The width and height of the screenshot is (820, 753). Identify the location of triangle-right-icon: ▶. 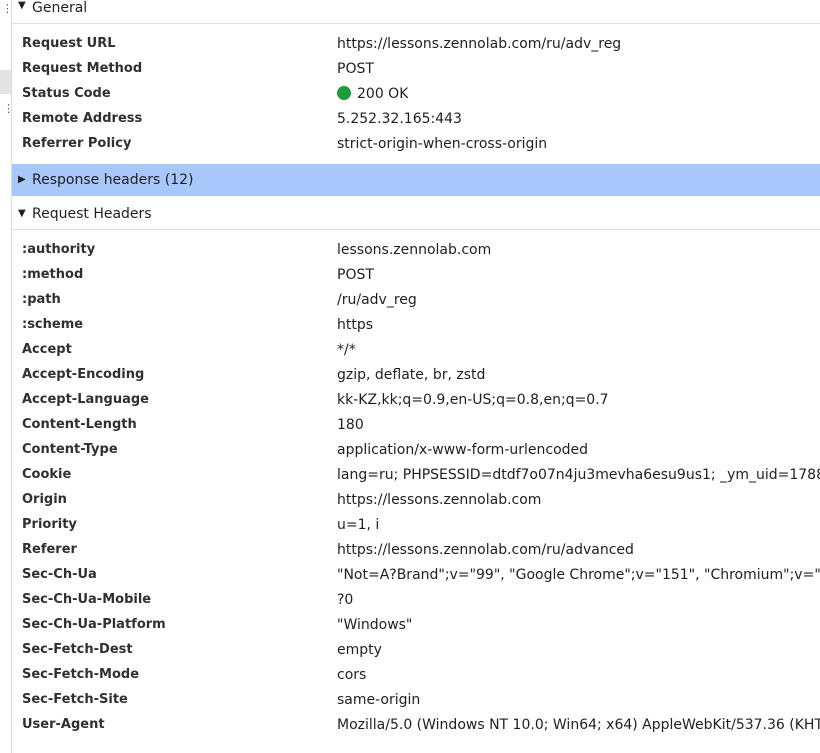
(22, 179).